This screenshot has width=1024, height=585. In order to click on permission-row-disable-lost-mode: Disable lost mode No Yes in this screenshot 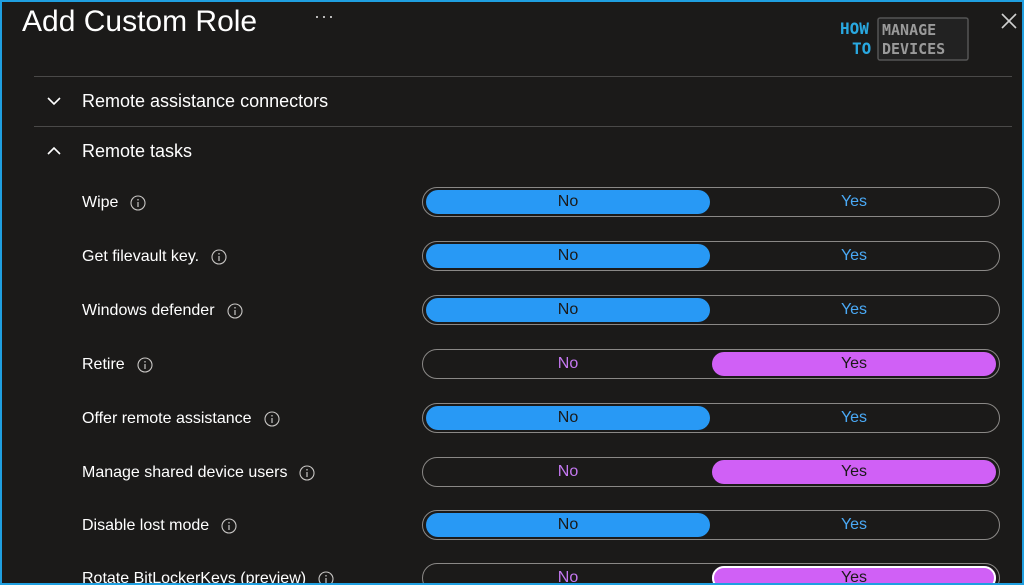, I will do `click(512, 526)`.